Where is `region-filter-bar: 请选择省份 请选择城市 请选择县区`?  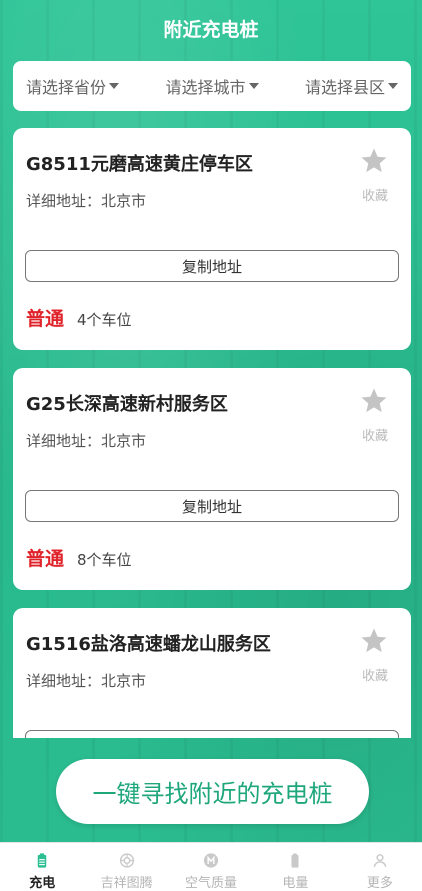 region-filter-bar: 请选择省份 请选择城市 请选择县区 is located at coordinates (212, 86).